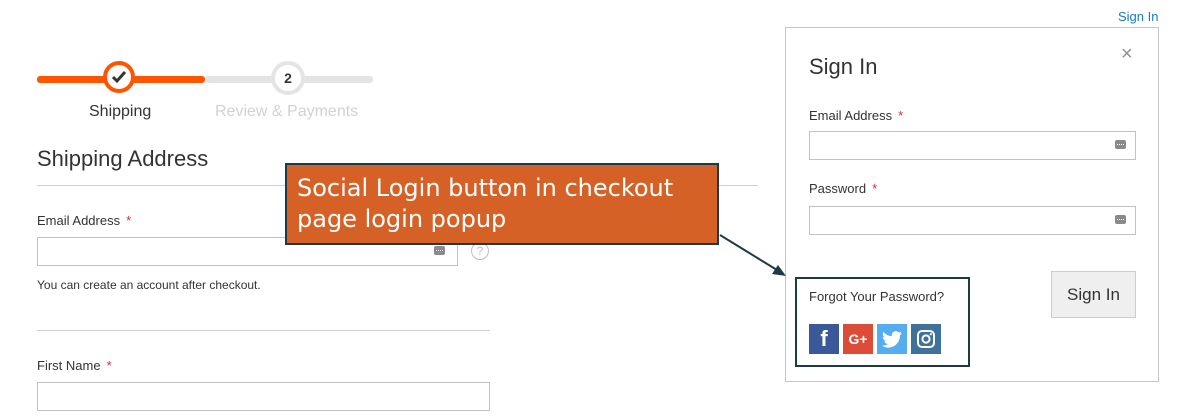 The width and height of the screenshot is (1178, 420). I want to click on step-shipping-indicator, so click(119, 77).